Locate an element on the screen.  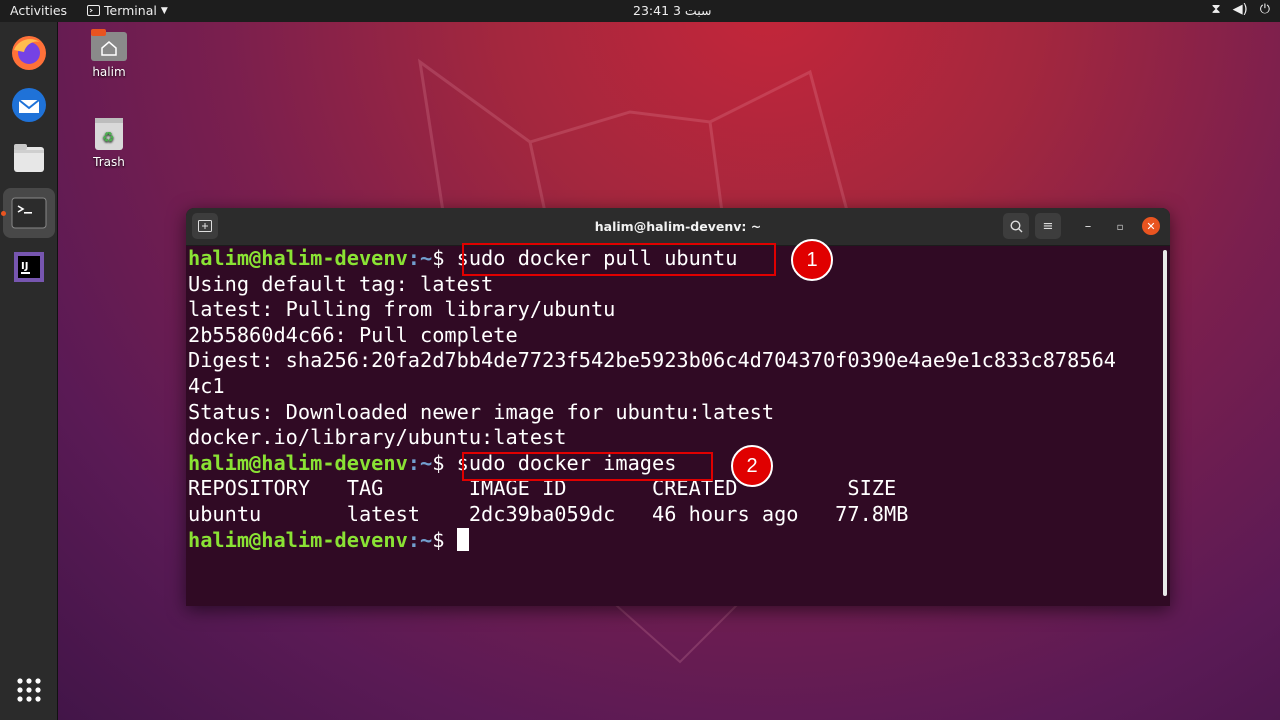
desktop-trash: ♻ Trash is located at coordinates (109, 142).